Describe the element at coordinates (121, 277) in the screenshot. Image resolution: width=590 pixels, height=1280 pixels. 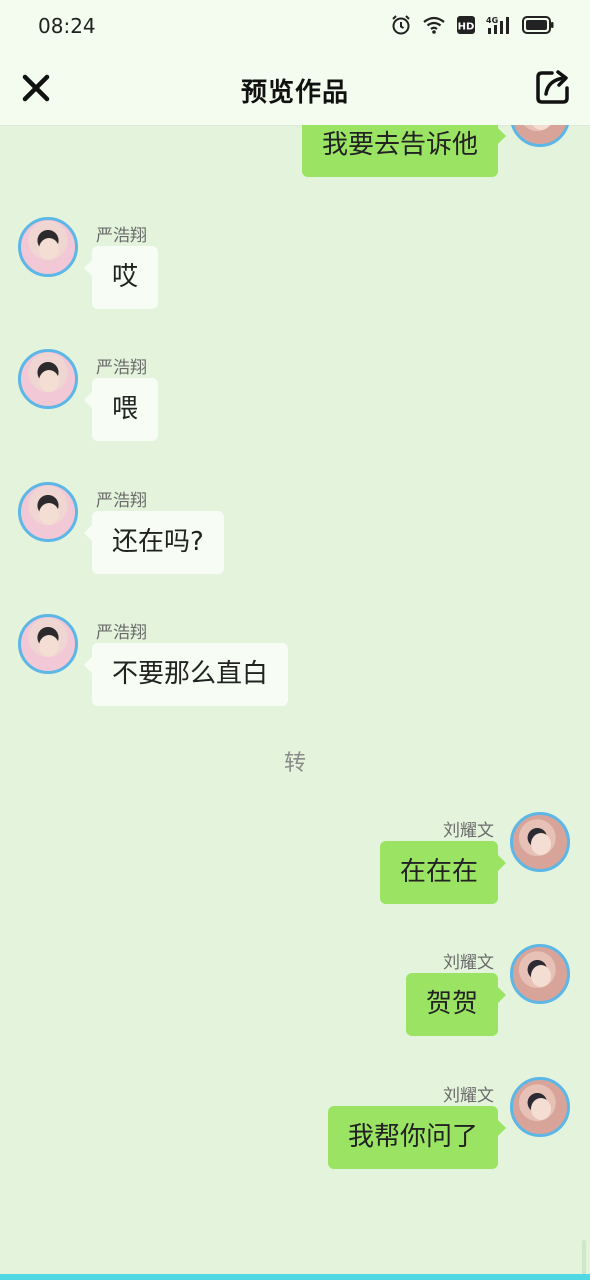
I see `message-bubble-incoming: 哎` at that location.